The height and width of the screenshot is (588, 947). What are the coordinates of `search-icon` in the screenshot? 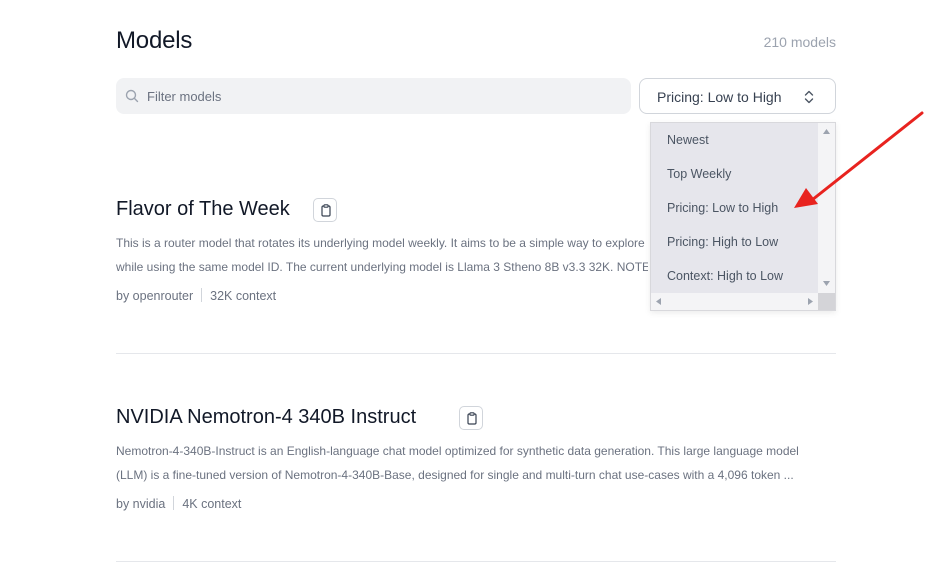 It's located at (132, 96).